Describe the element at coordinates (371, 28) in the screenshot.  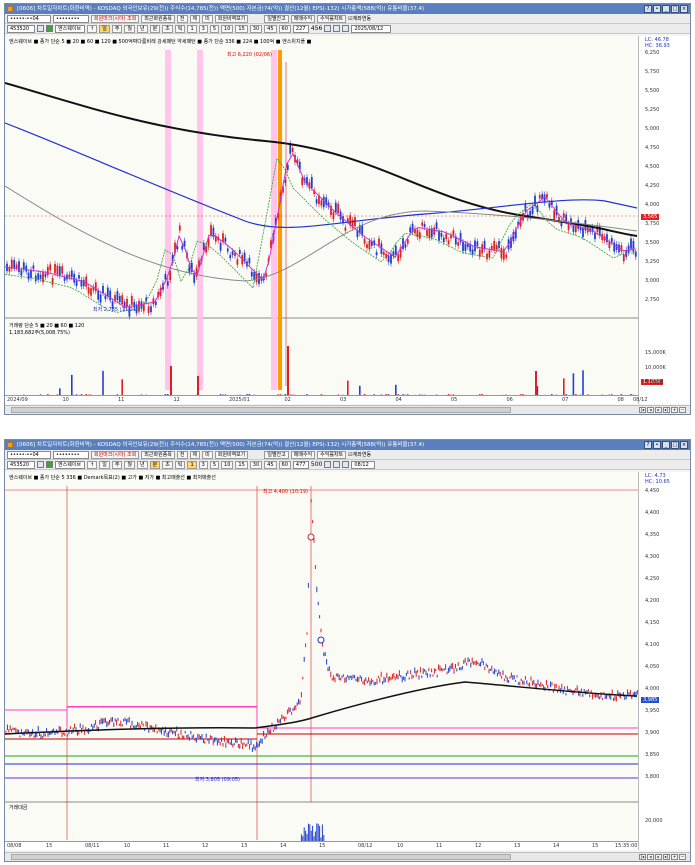
I see `date-input: 2025/08/12` at that location.